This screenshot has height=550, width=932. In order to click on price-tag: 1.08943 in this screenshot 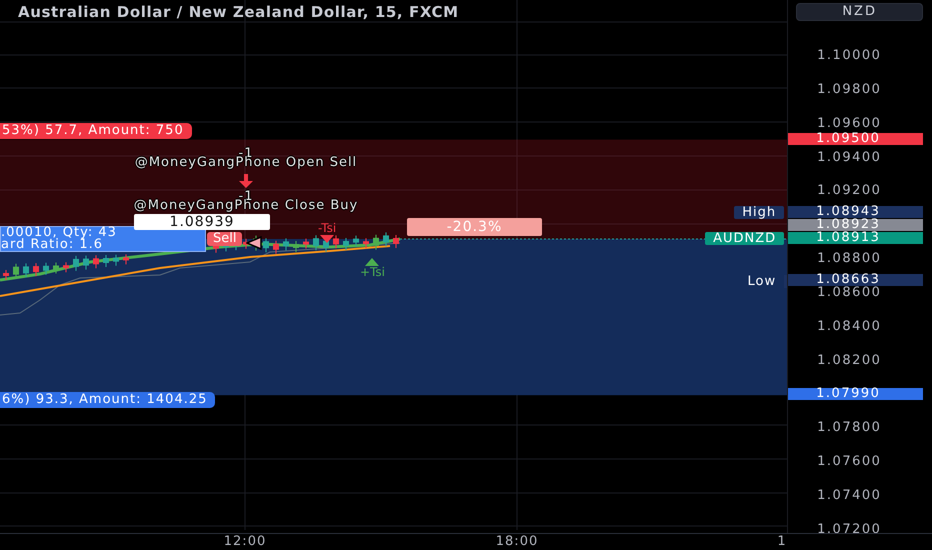, I will do `click(856, 212)`.